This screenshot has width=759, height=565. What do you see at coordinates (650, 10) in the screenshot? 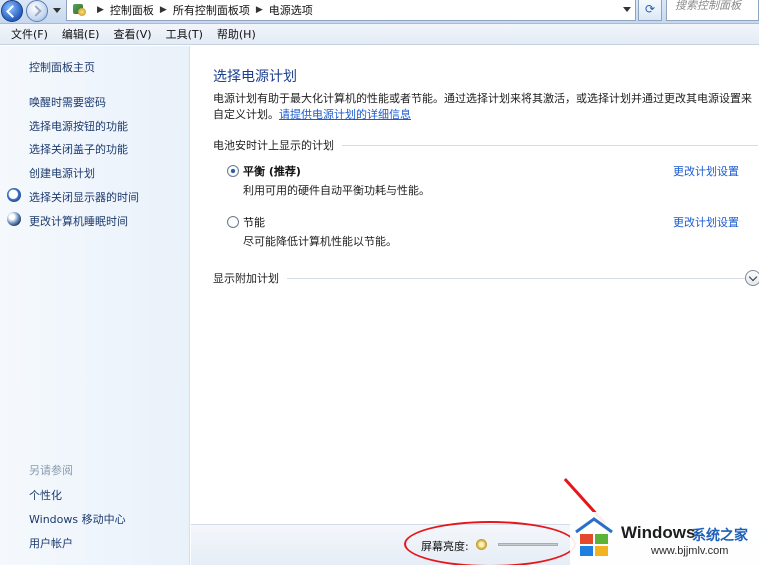
I see `refresh-icon: ⟳` at bounding box center [650, 10].